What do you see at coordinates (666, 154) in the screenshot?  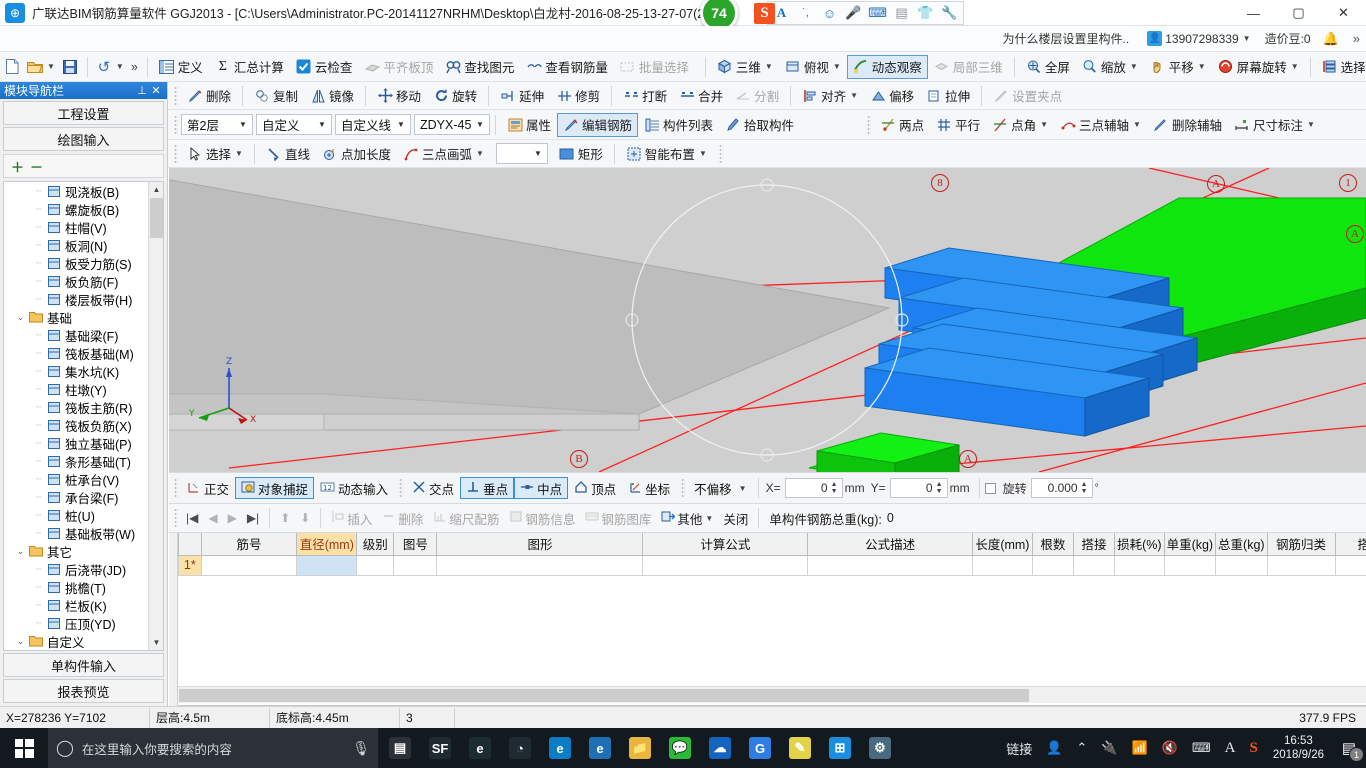 I see `smart-layout-button: 智能布置 ▼` at bounding box center [666, 154].